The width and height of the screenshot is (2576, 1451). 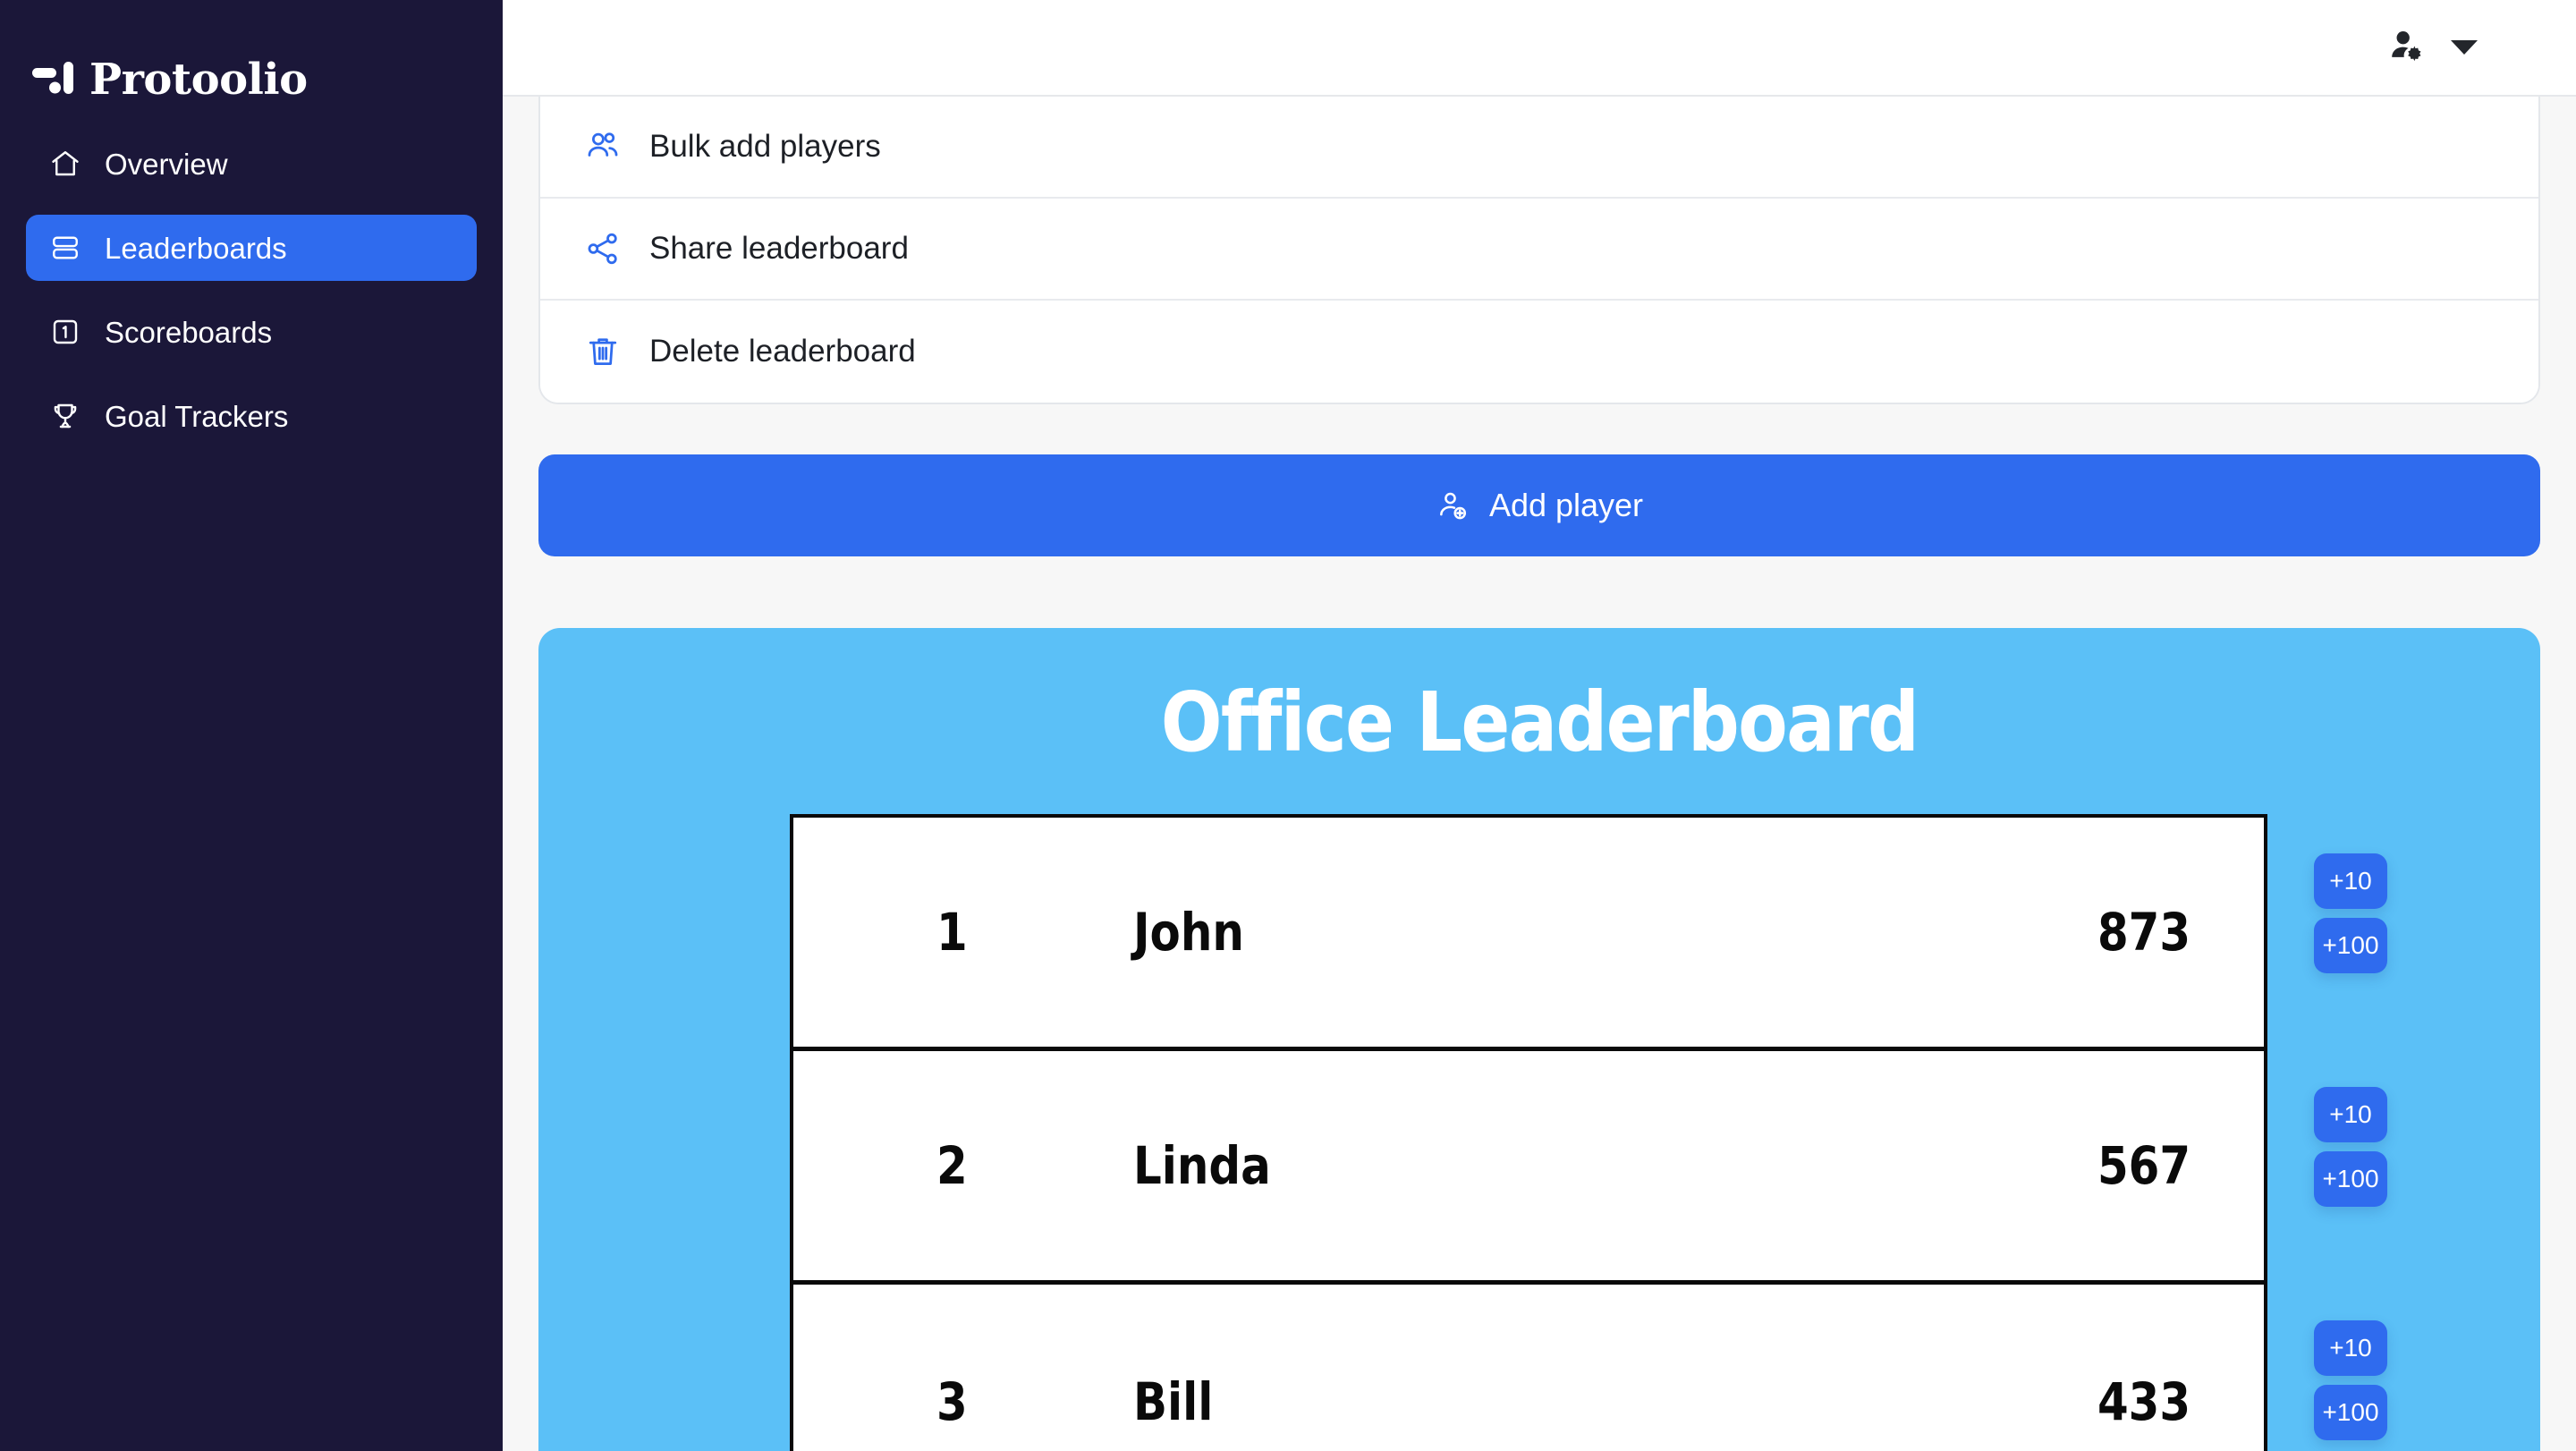 I want to click on row-rank: 3, so click(x=952, y=1401).